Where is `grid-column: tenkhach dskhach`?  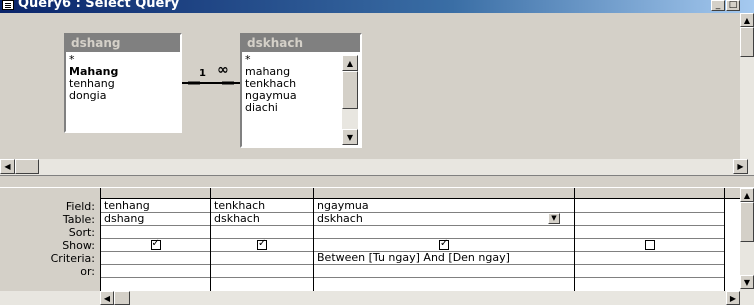
grid-column: tenkhach dskhach is located at coordinates (261, 239).